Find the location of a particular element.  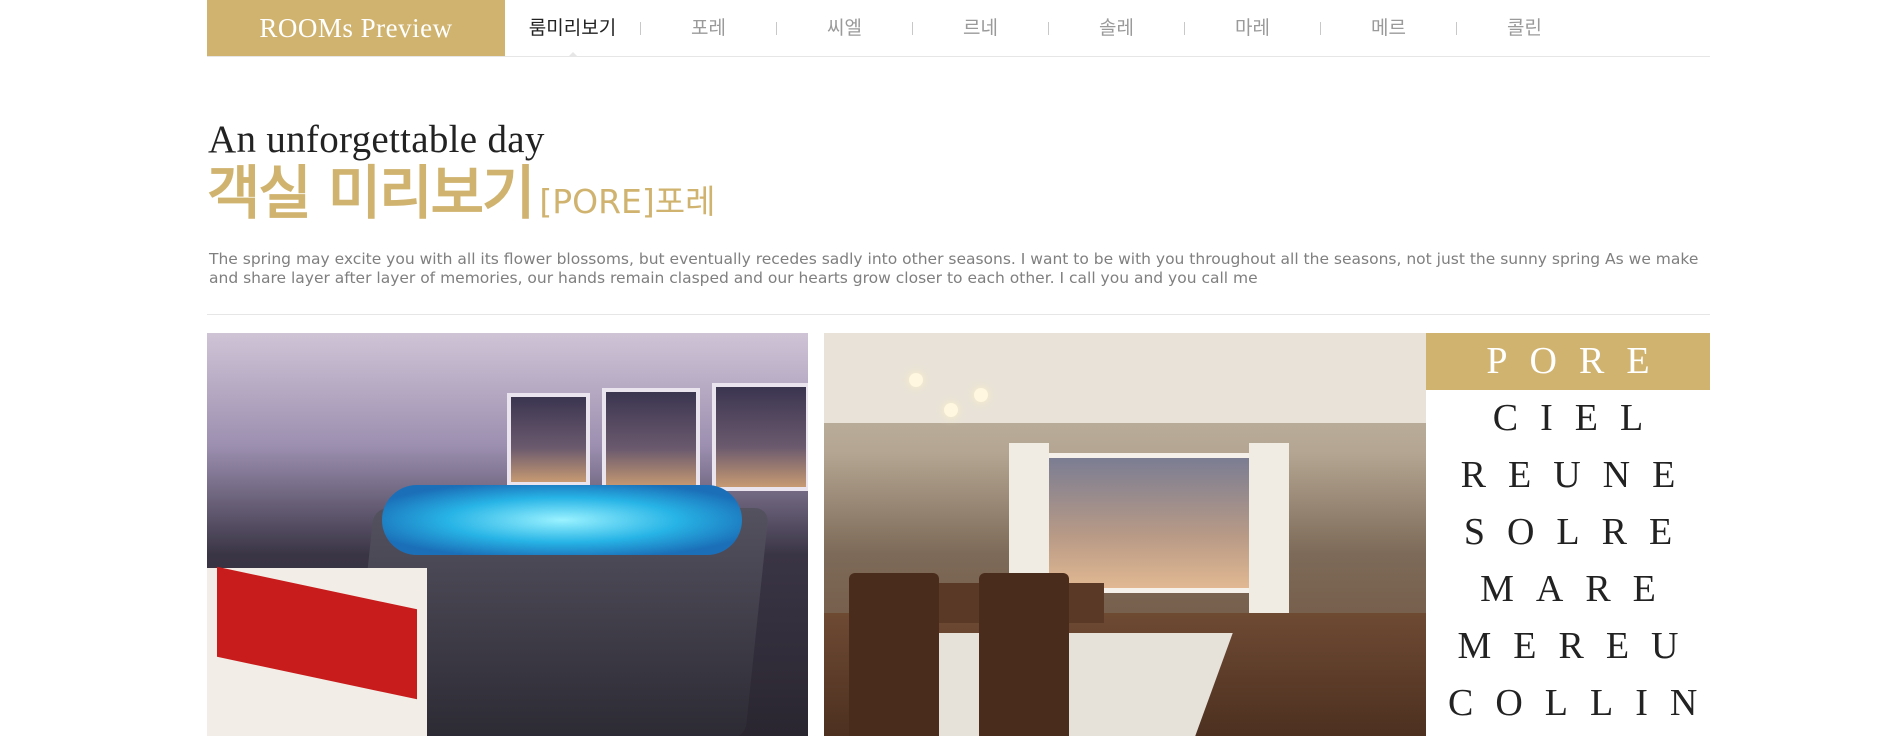

nav-item-solre: 솔레 is located at coordinates (1116, 28).